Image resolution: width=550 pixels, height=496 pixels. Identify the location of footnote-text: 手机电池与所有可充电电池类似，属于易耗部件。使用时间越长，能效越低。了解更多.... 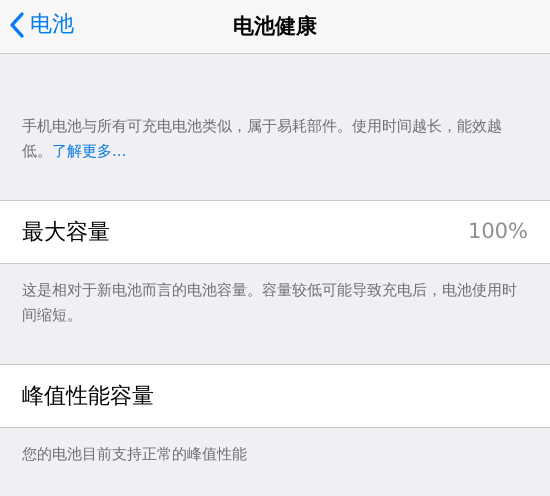
(262, 139).